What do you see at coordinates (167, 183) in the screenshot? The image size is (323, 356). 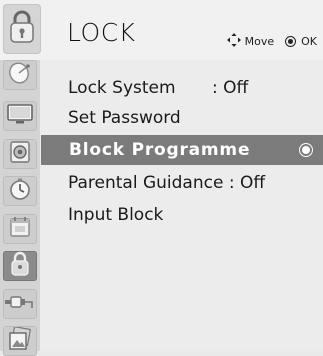 I see `menu-item-label: Parental Guidance : Off` at bounding box center [167, 183].